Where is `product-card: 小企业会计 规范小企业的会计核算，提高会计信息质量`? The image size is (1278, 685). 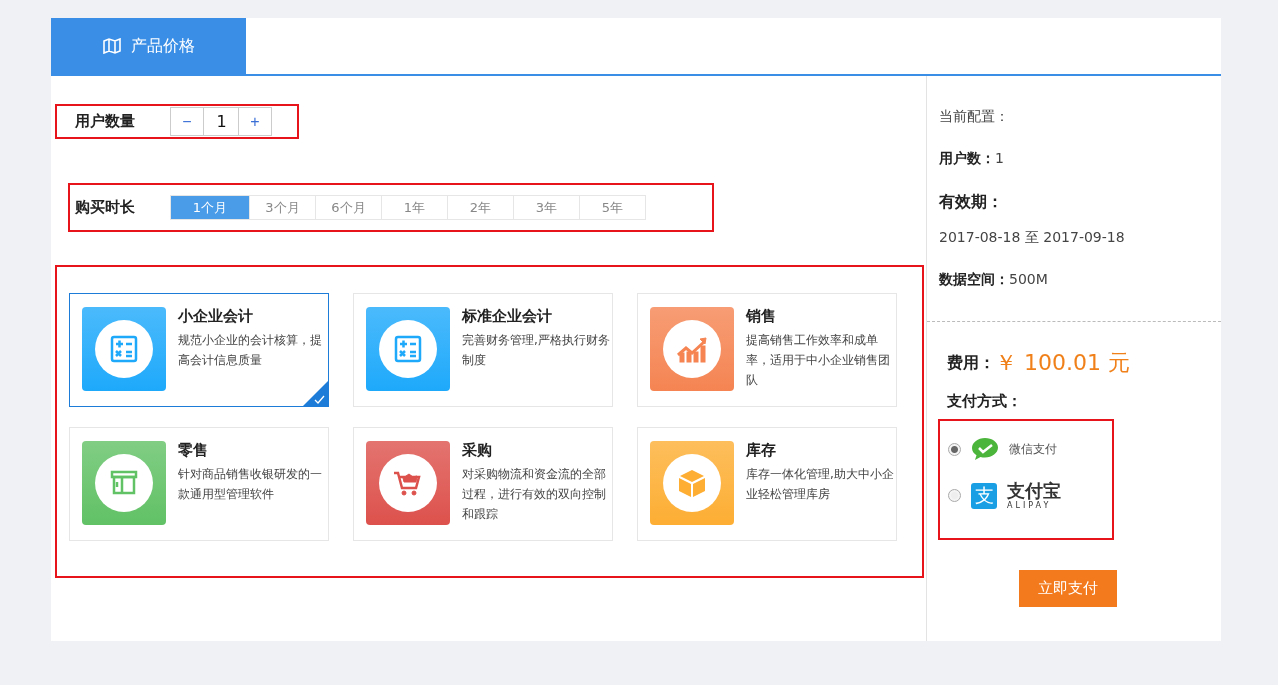 product-card: 小企业会计 规范小企业的会计核算，提高会计信息质量 is located at coordinates (199, 350).